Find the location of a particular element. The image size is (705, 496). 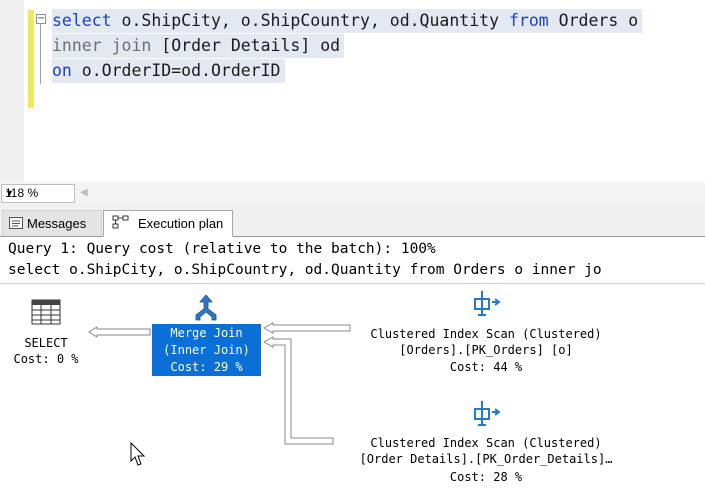

execution-plan-icon is located at coordinates (120, 222).